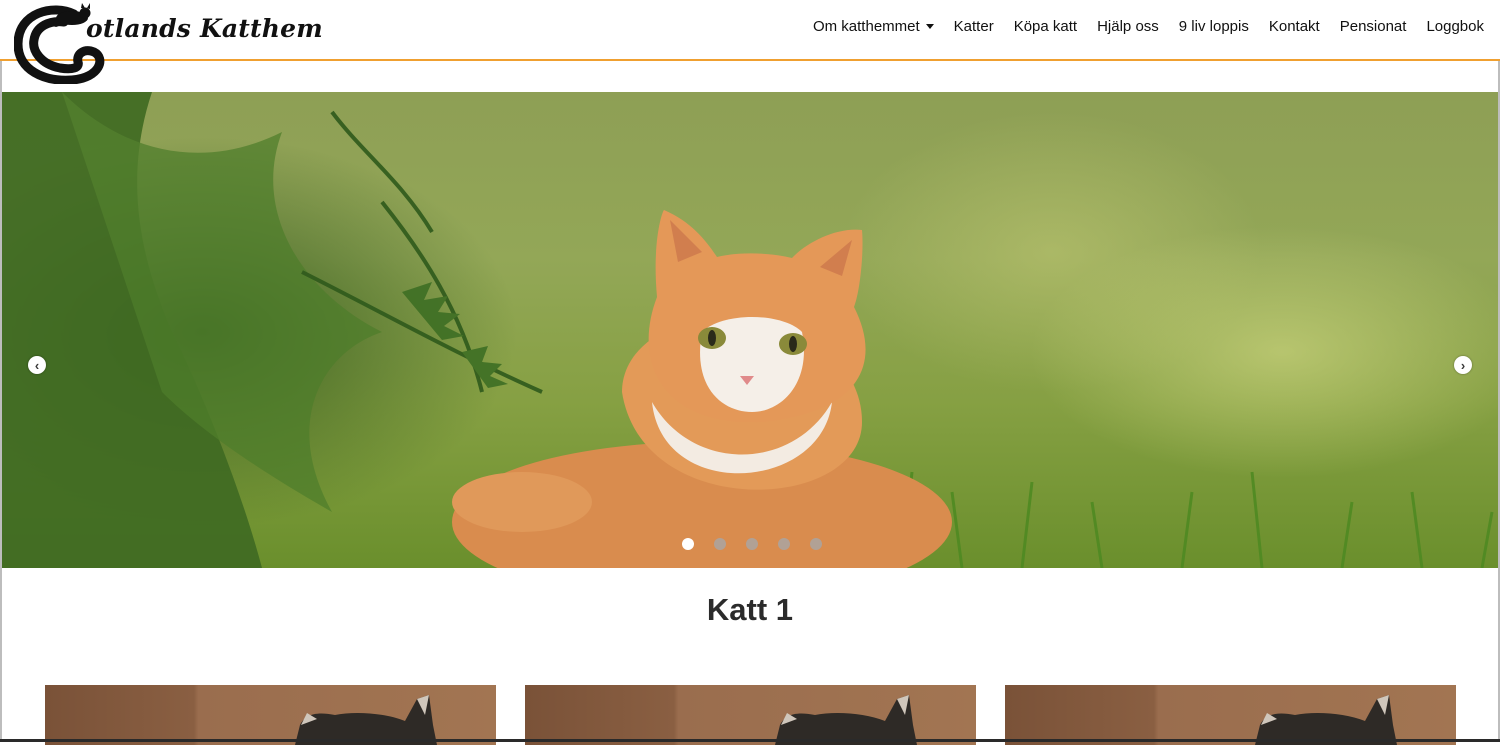 The width and height of the screenshot is (1500, 745). Describe the element at coordinates (1294, 26) in the screenshot. I see `nav-item-kontakt: Kontakt` at that location.